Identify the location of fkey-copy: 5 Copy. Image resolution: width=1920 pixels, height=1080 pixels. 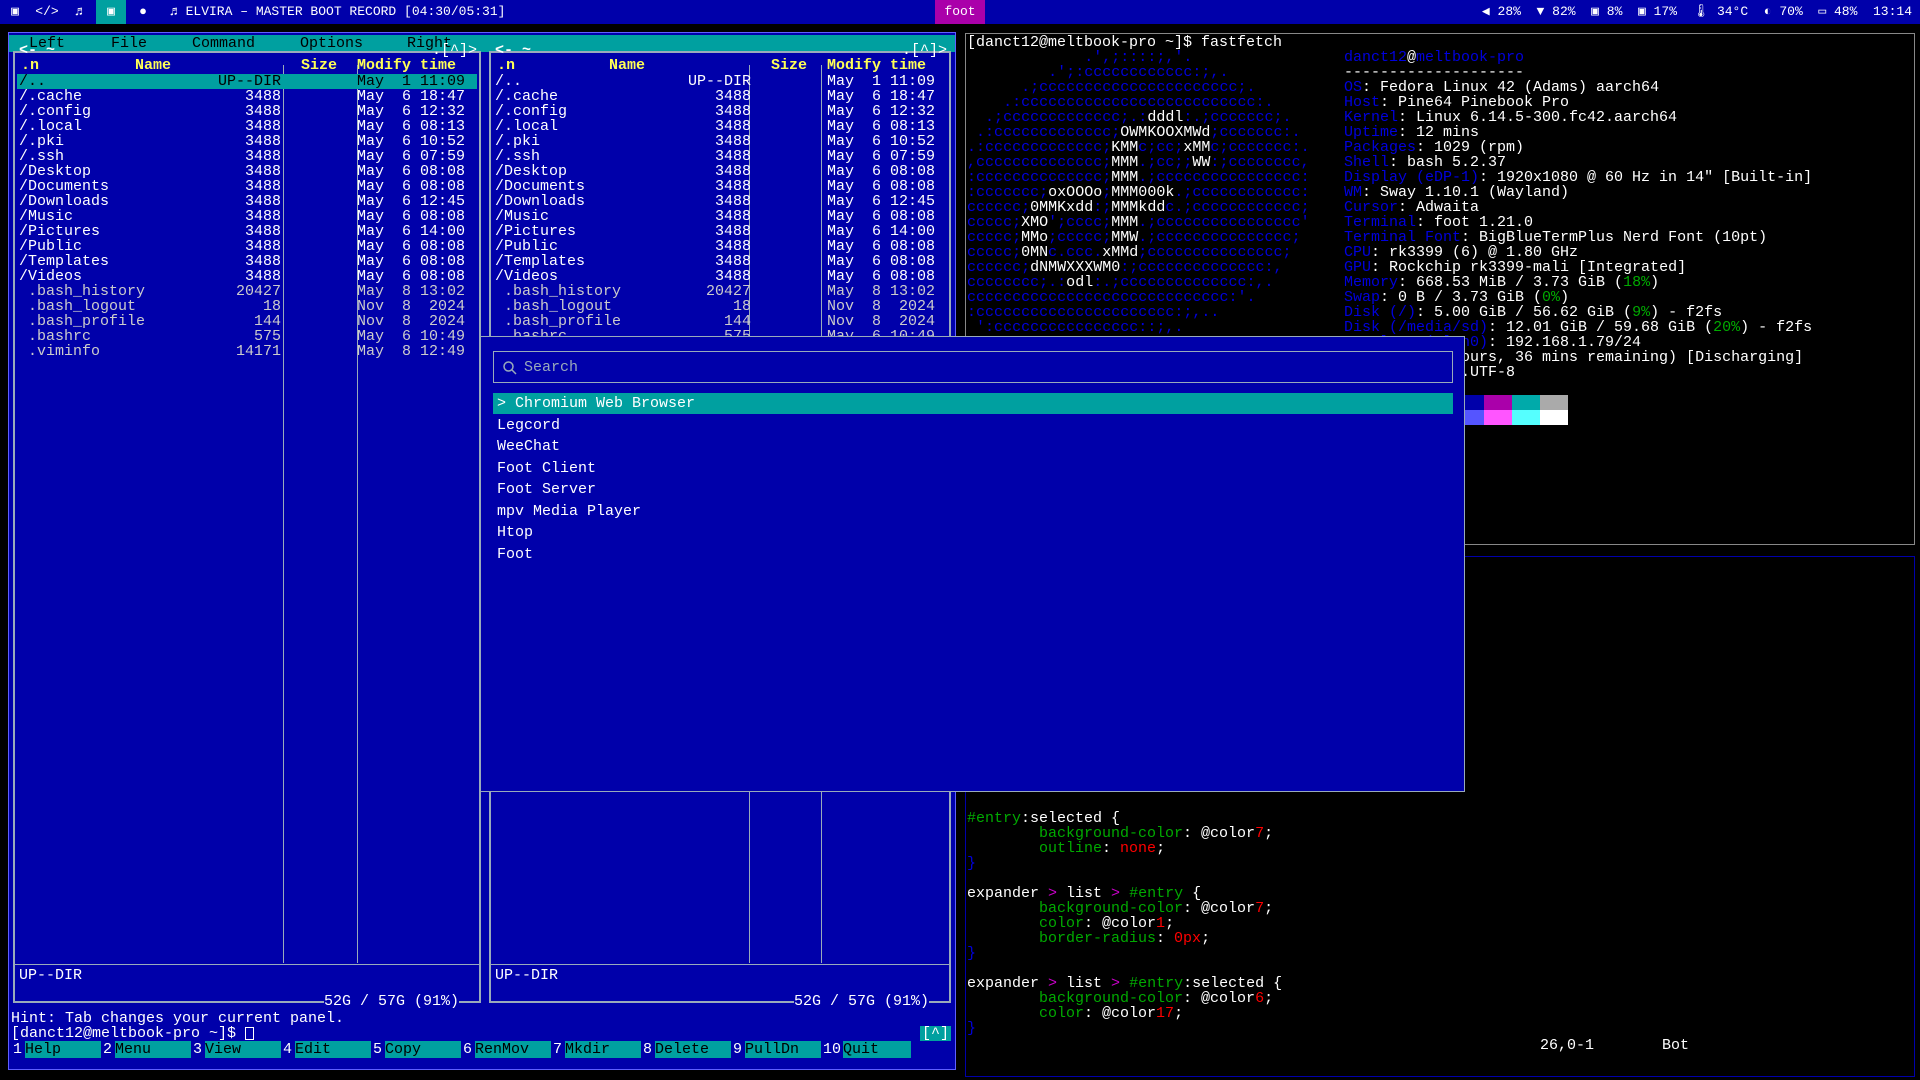
(417, 1049).